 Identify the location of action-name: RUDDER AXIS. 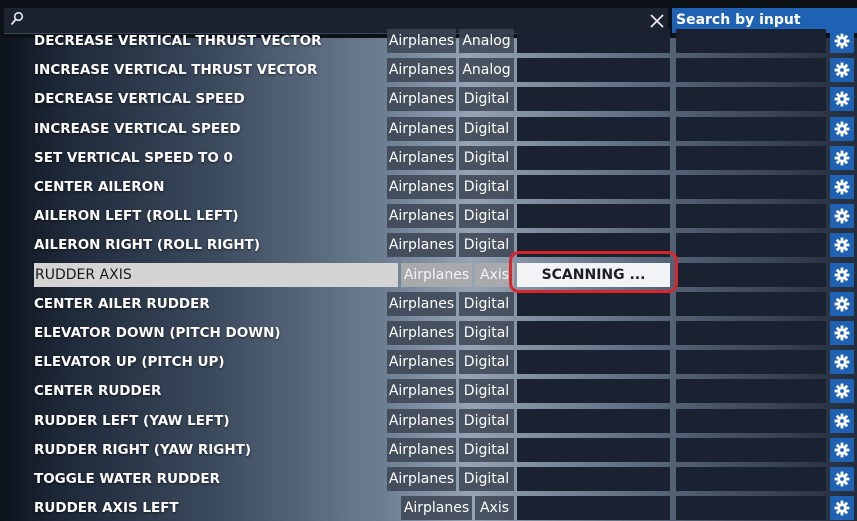
(83, 274).